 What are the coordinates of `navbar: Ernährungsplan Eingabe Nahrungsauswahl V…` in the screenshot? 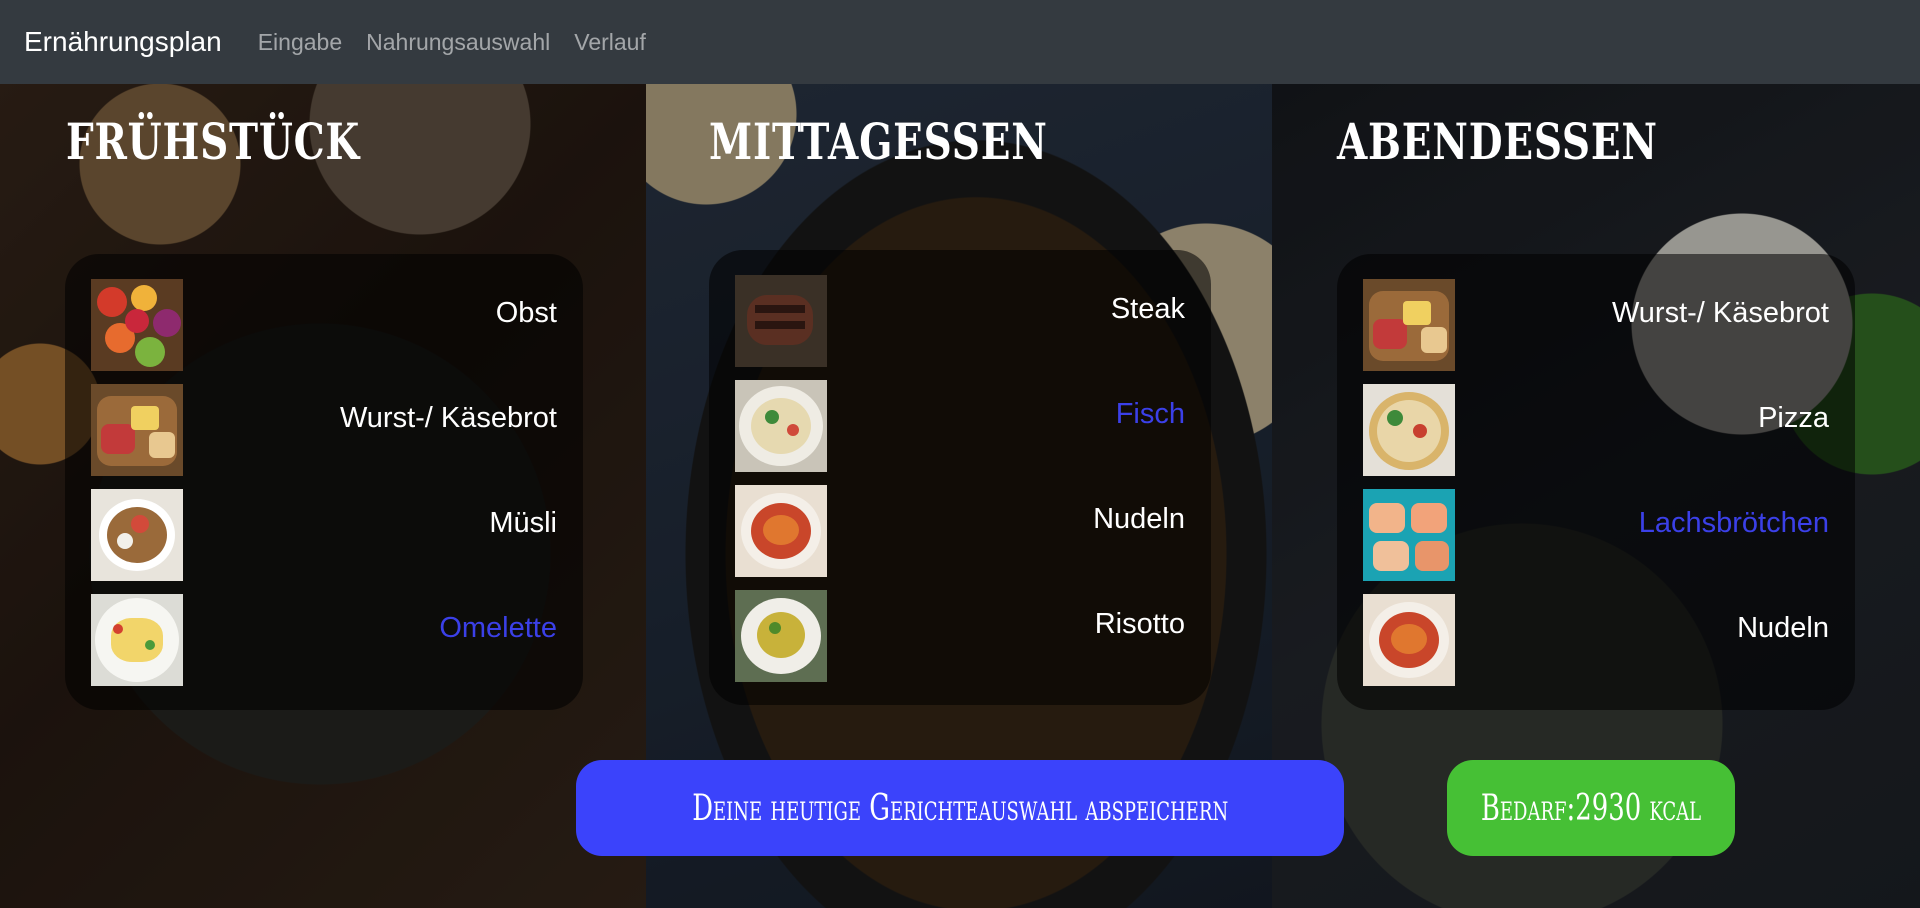 It's located at (960, 42).